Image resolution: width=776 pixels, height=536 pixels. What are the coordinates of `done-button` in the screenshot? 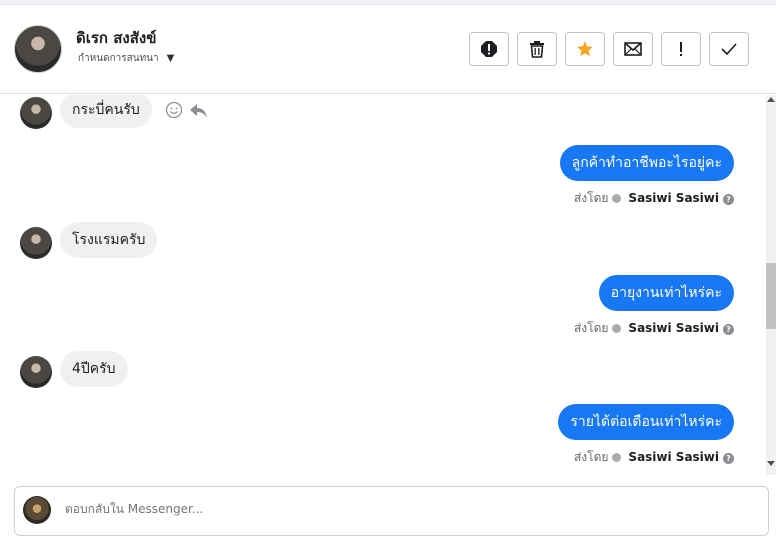 It's located at (729, 49).